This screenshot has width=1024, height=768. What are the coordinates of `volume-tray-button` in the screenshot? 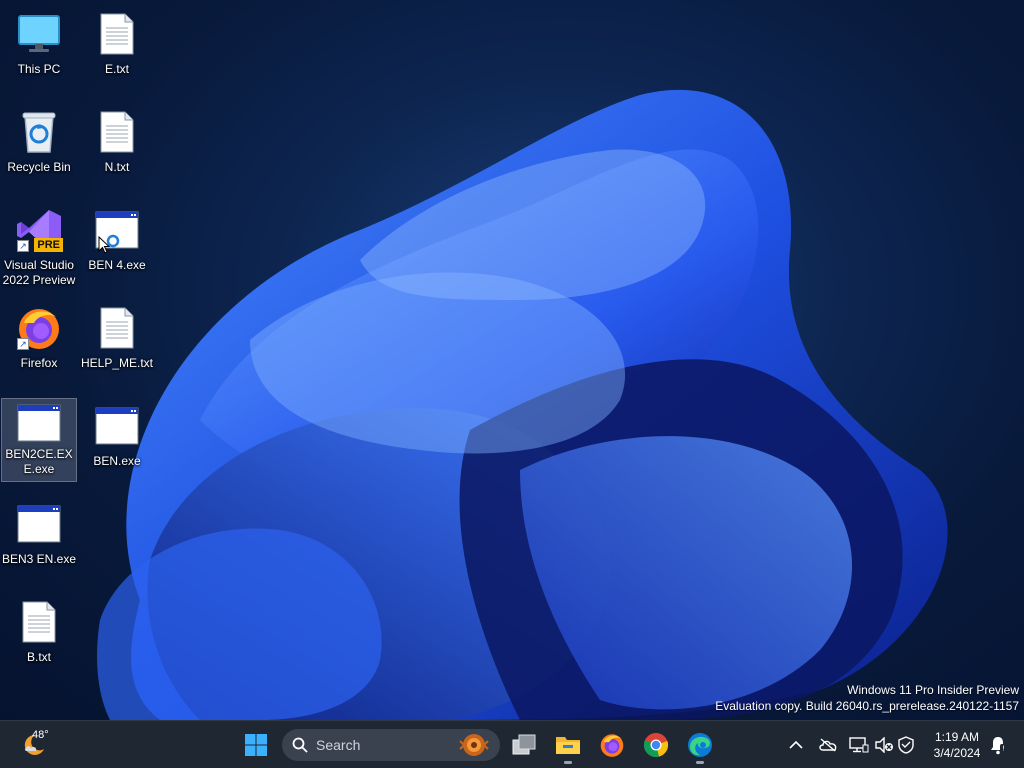 It's located at (884, 745).